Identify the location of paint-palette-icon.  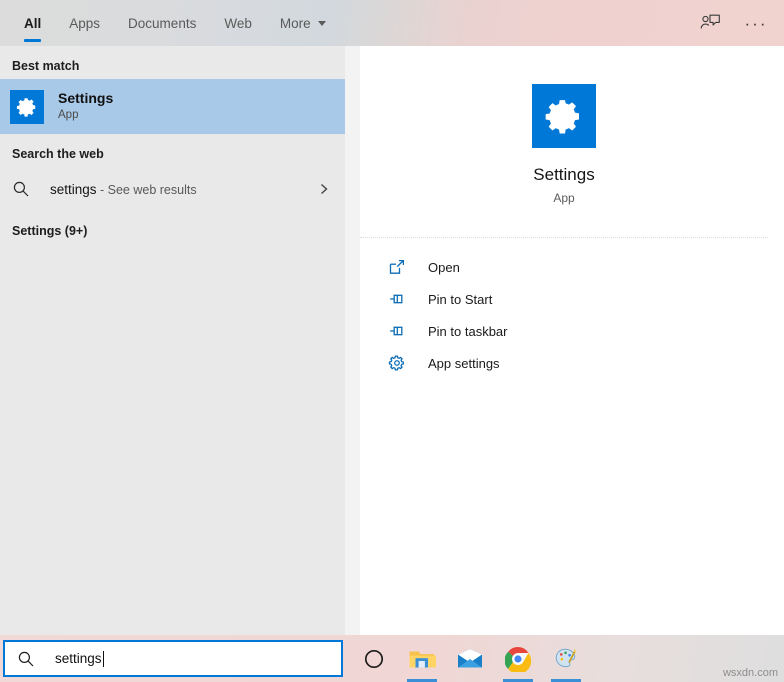
(566, 657).